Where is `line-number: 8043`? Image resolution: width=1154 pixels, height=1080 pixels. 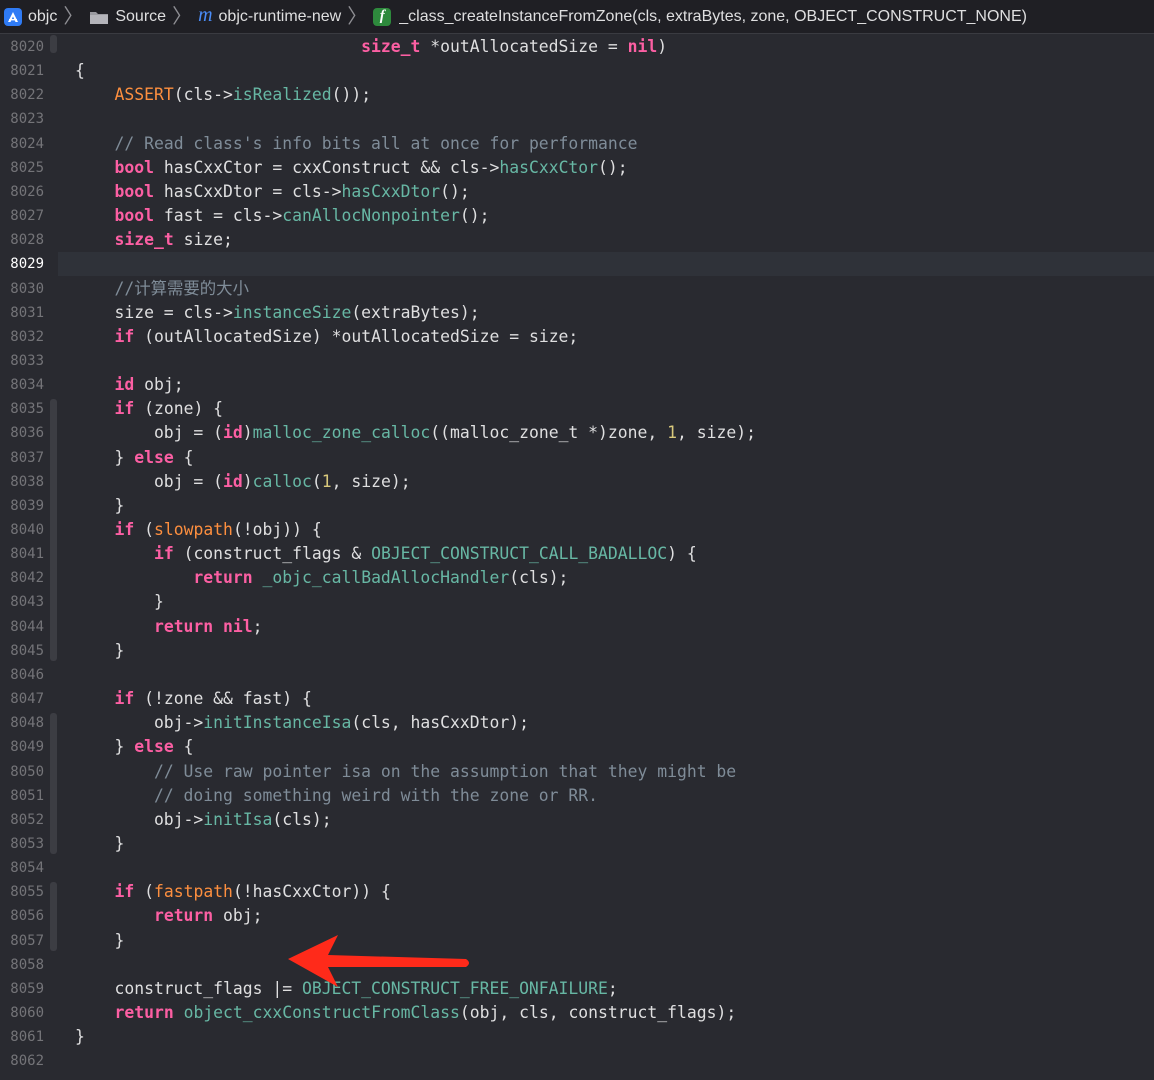
line-number: 8043 is located at coordinates (27, 602).